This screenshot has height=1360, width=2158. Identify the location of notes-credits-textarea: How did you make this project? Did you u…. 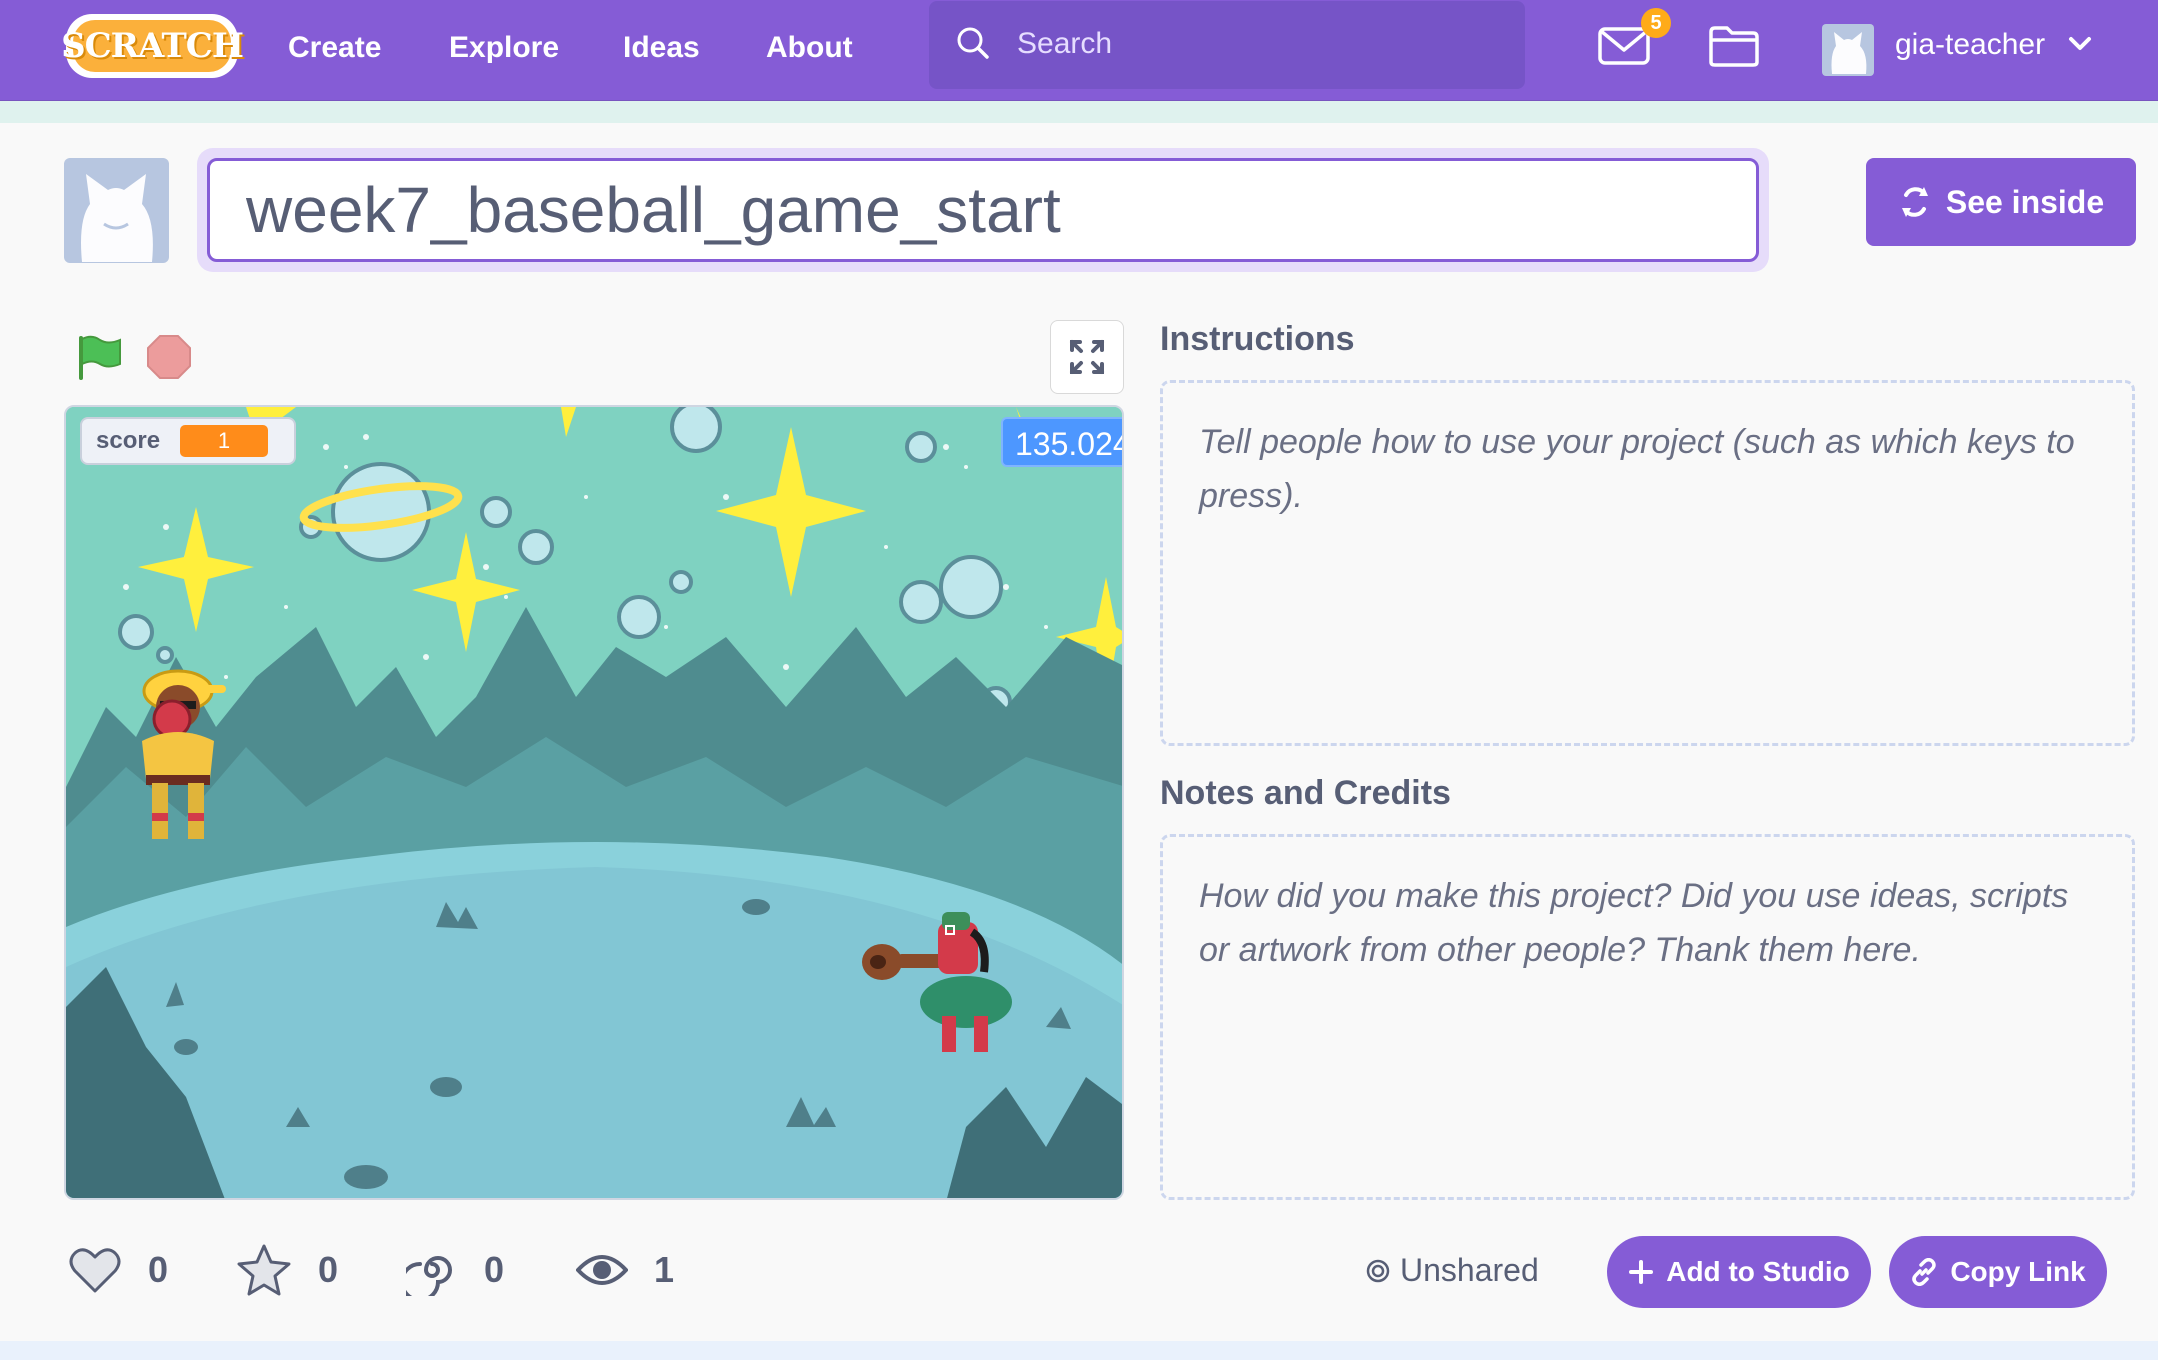
(1647, 1017).